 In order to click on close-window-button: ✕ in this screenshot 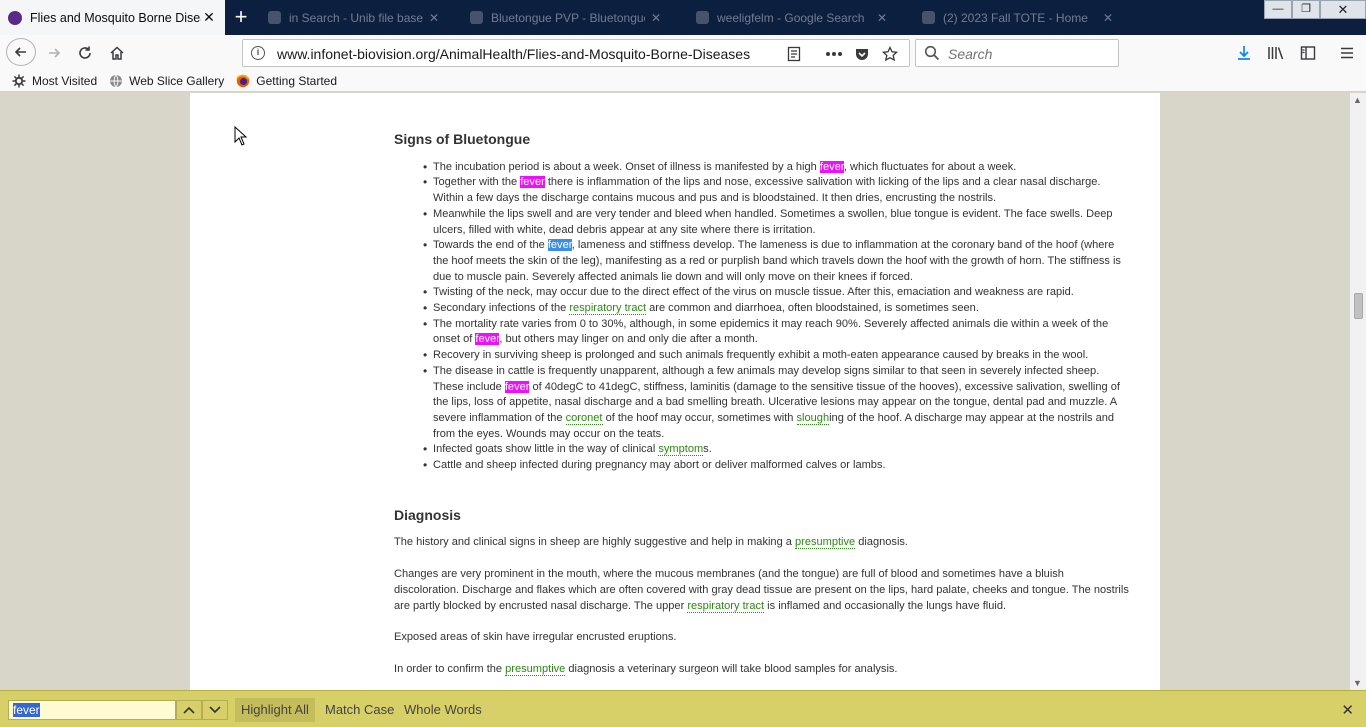, I will do `click(1343, 9)`.